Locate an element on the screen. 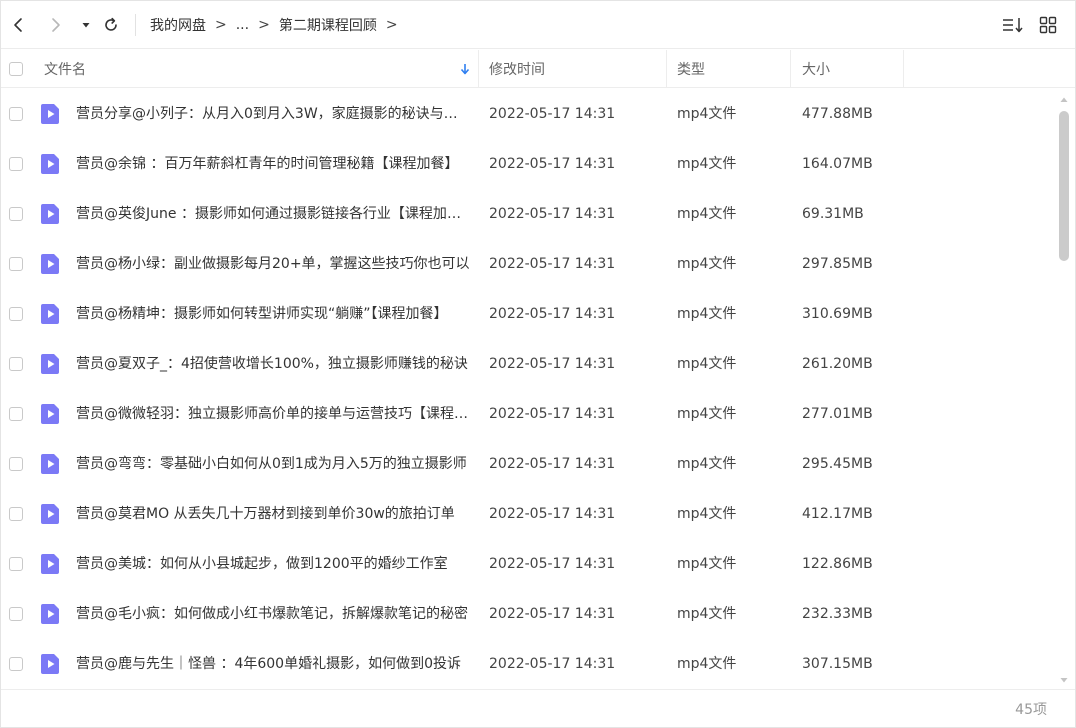 The image size is (1076, 728). grid-view-button is located at coordinates (1048, 25).